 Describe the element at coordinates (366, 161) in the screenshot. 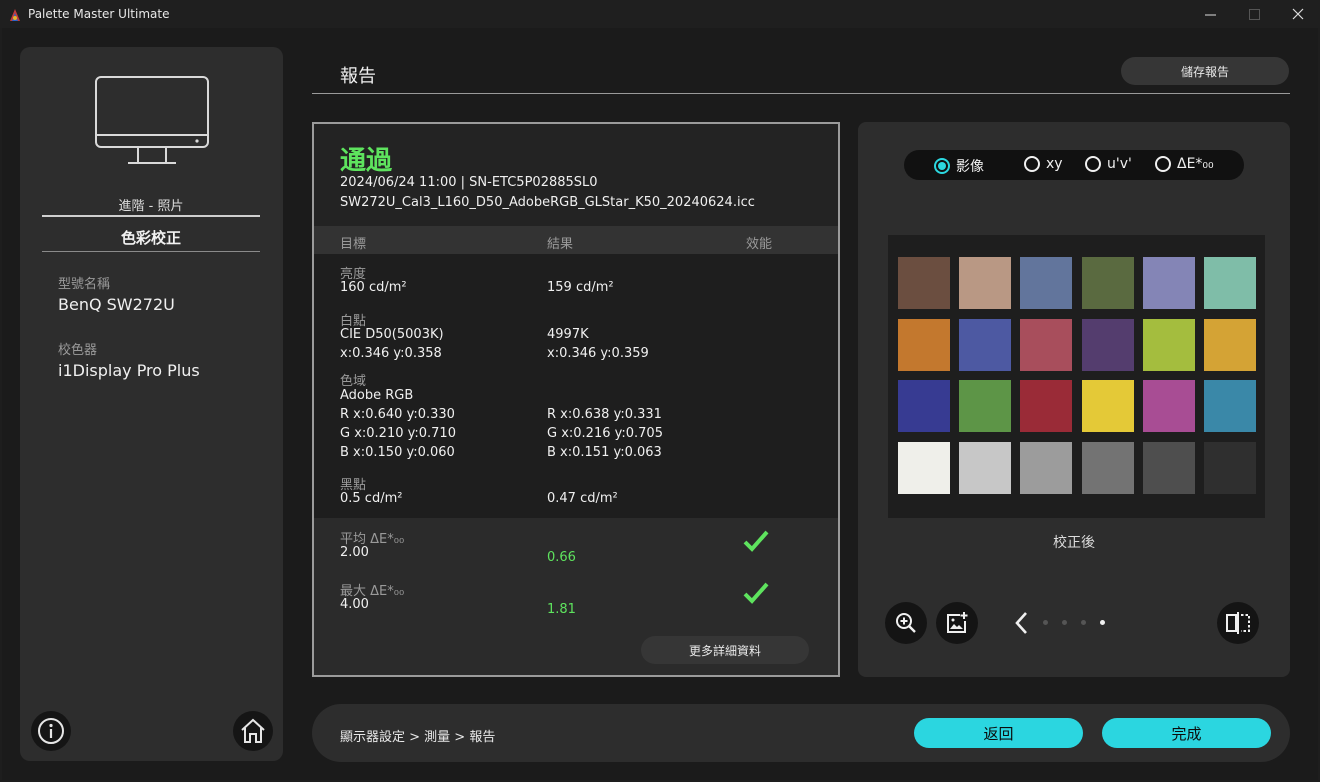

I see `status-badge: 通過` at that location.